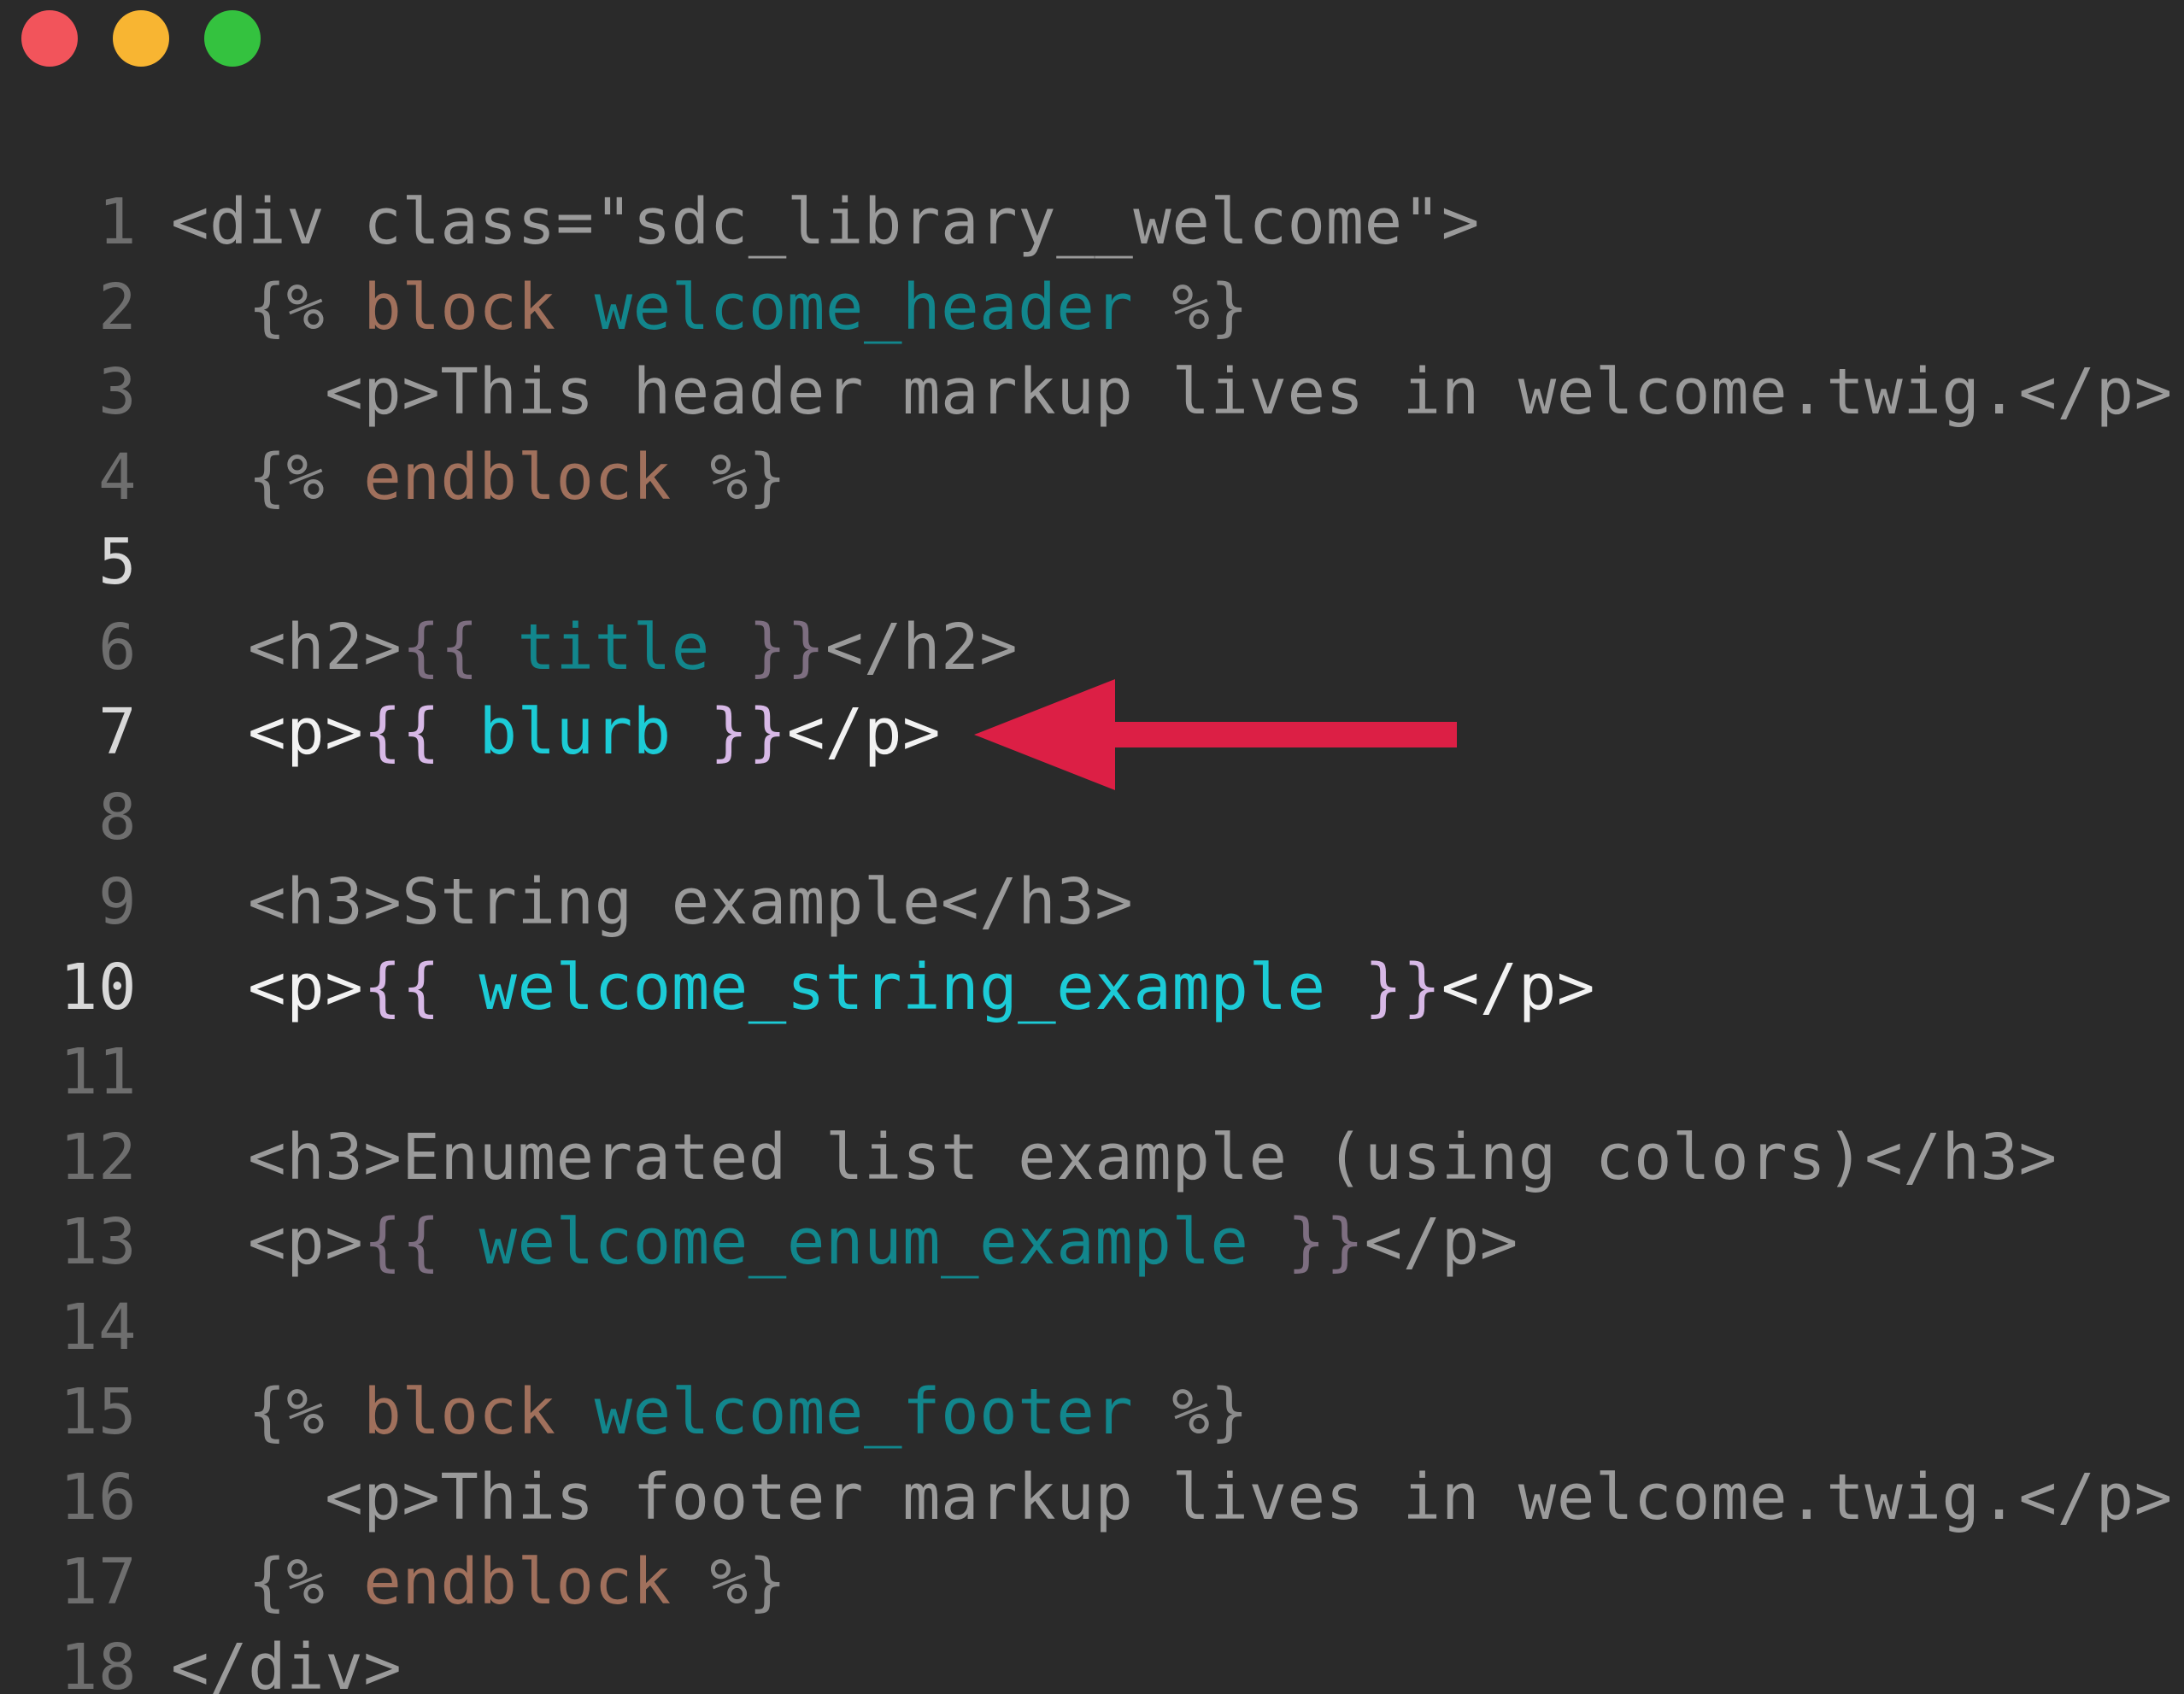 This screenshot has width=2184, height=1694. Describe the element at coordinates (652, 902) in the screenshot. I see `code-token: <h3>String example</h3>` at that location.